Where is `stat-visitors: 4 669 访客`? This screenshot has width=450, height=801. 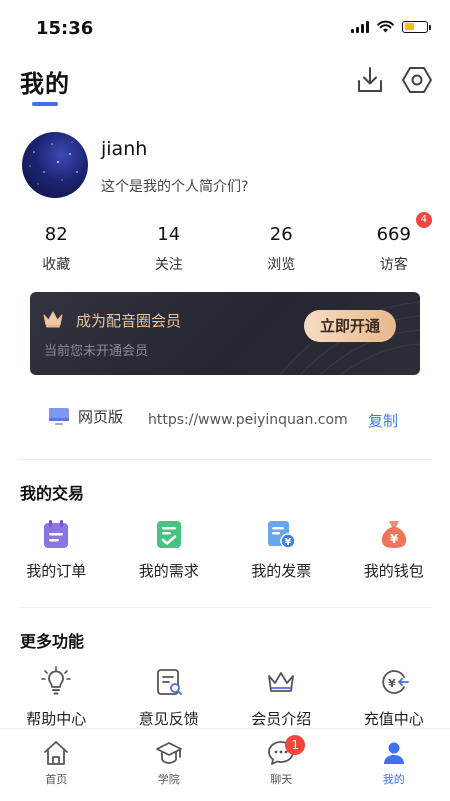
stat-visitors: 4 669 访客 is located at coordinates (394, 249).